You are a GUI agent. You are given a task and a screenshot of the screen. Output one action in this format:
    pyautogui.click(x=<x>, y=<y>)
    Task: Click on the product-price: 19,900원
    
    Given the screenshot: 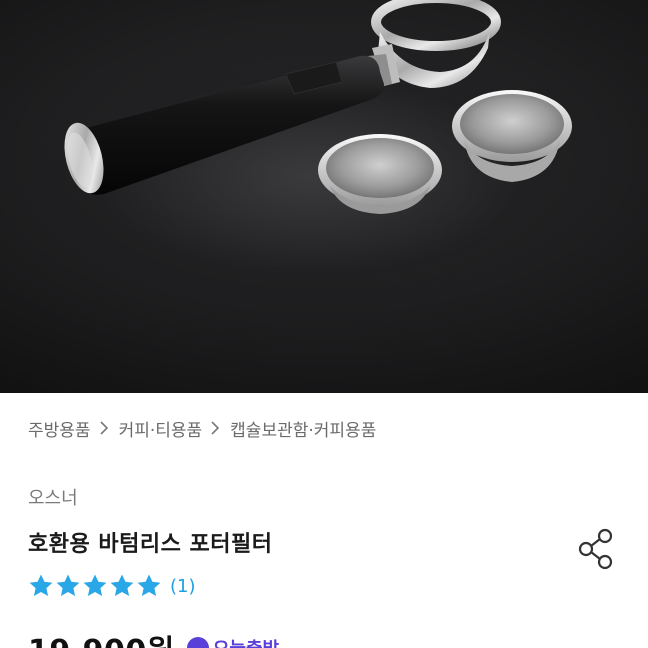 What is the action you would take?
    pyautogui.click(x=101, y=637)
    